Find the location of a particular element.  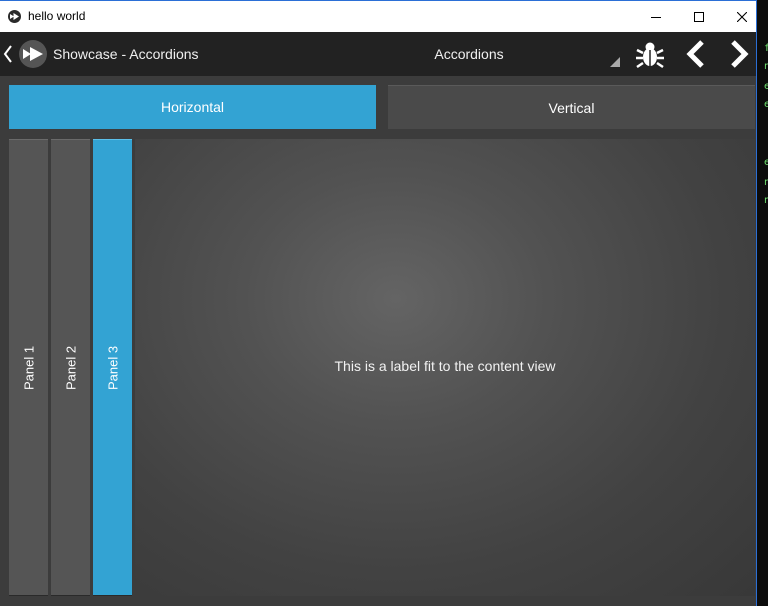

accordion-panel-label: Panel 3 is located at coordinates (112, 367).